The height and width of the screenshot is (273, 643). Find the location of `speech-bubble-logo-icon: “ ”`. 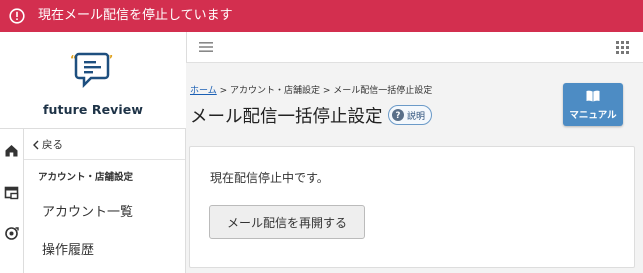

speech-bubble-logo-icon: “ ” is located at coordinates (91, 70).